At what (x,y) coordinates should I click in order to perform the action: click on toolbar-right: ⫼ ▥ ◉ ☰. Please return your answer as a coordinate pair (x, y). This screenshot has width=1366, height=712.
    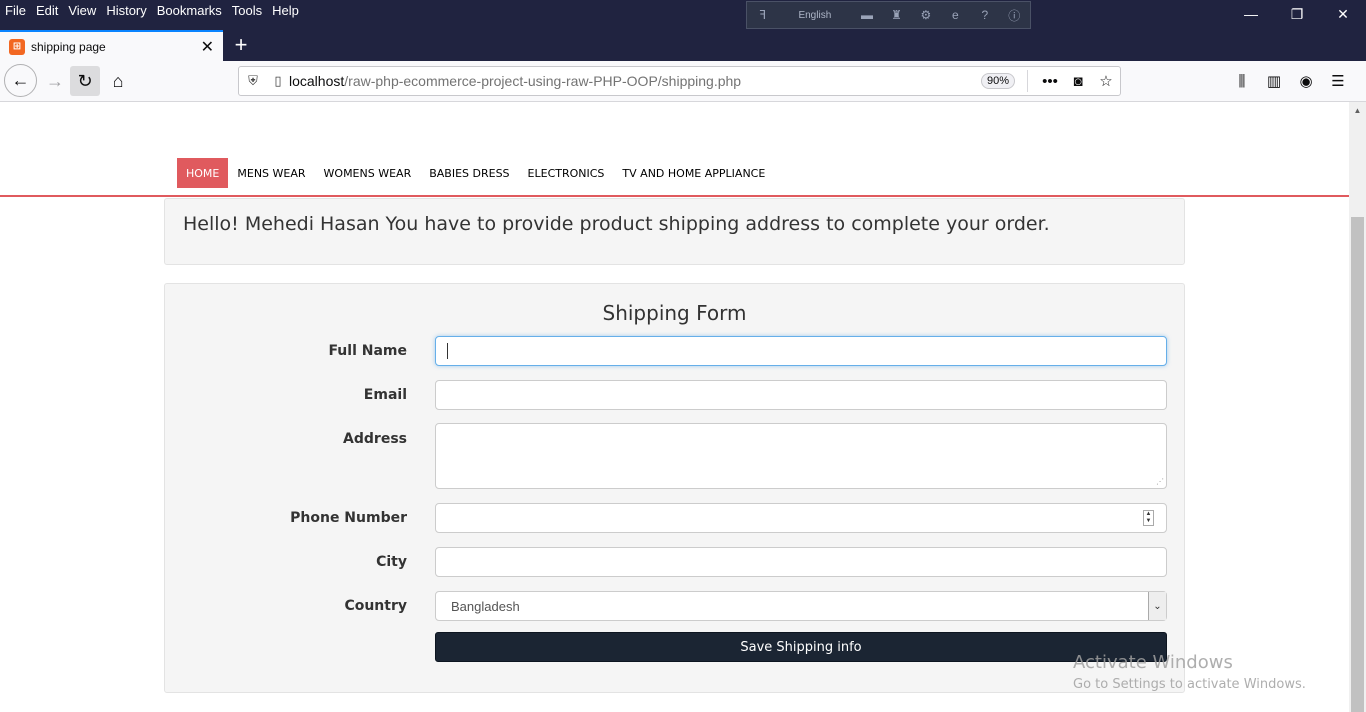
    Looking at the image, I should click on (1290, 81).